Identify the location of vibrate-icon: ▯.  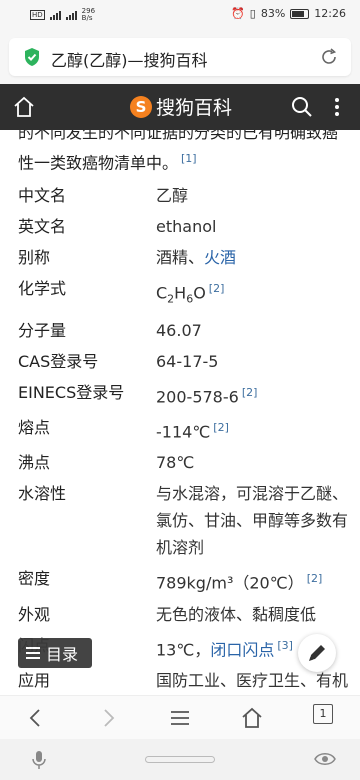
(252, 13).